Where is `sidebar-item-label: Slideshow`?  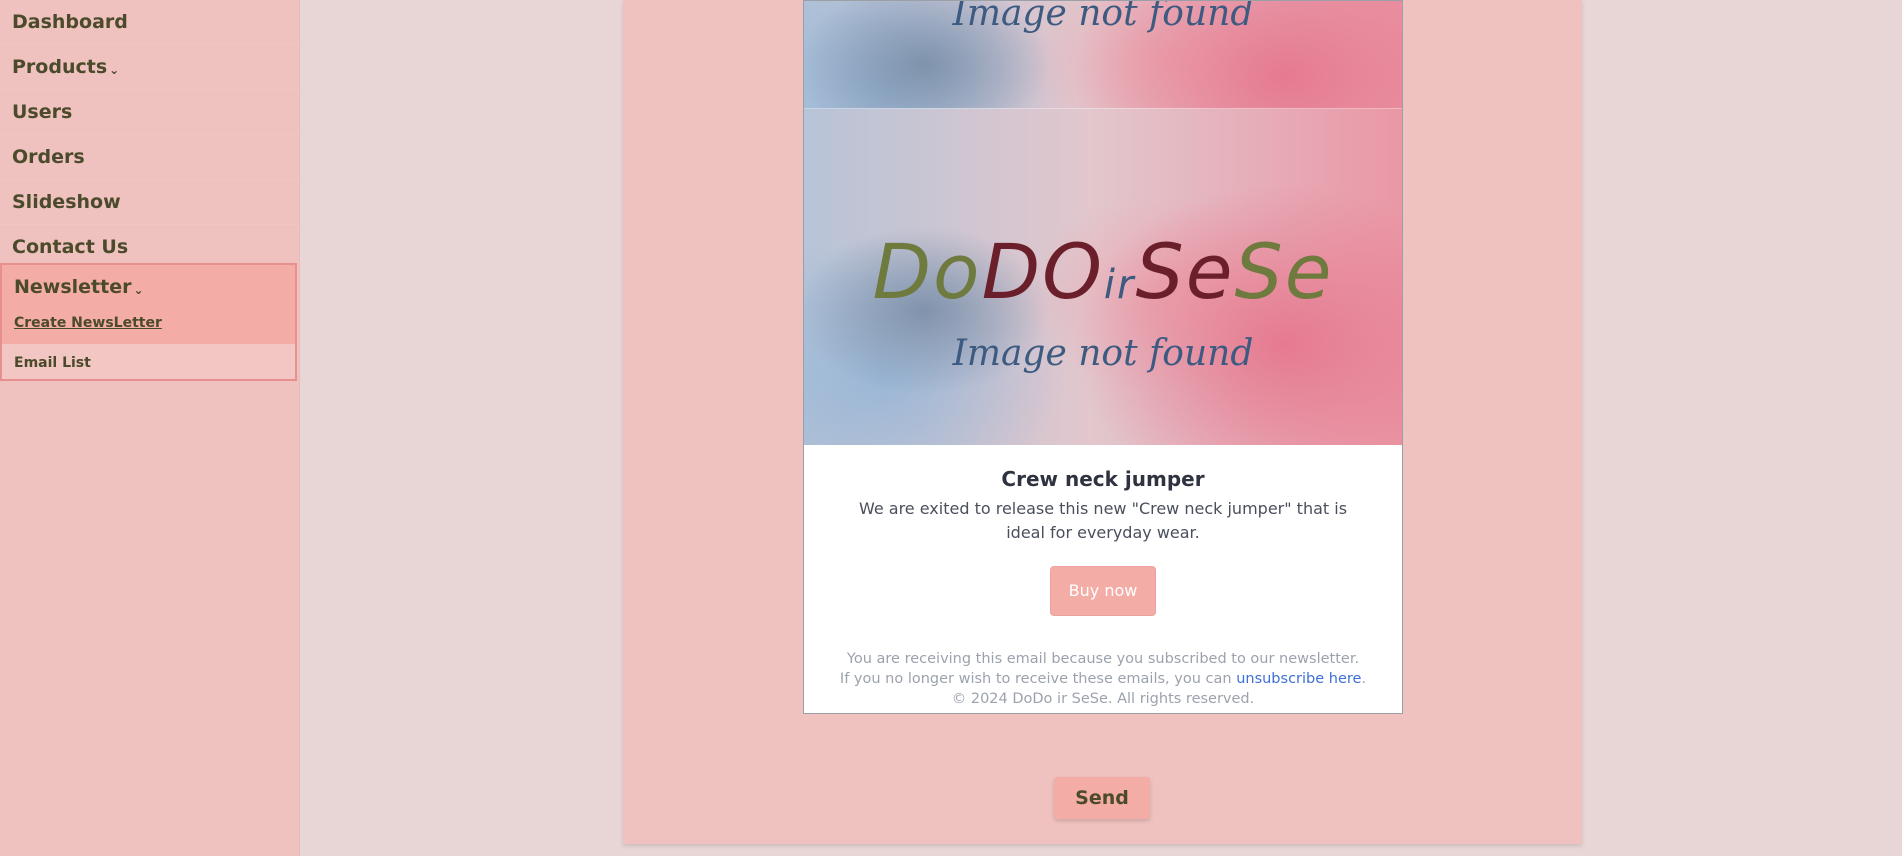
sidebar-item-label: Slideshow is located at coordinates (66, 202).